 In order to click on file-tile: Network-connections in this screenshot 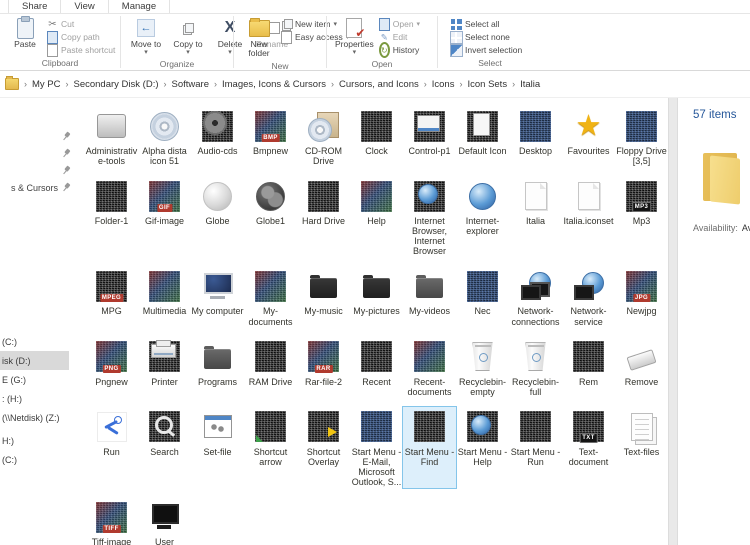, I will do `click(535, 296)`.